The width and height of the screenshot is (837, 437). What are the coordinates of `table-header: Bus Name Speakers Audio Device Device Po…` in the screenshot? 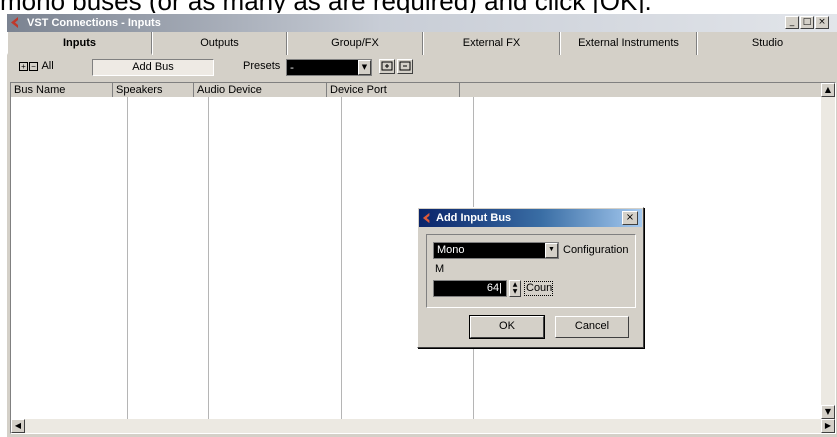 It's located at (417, 90).